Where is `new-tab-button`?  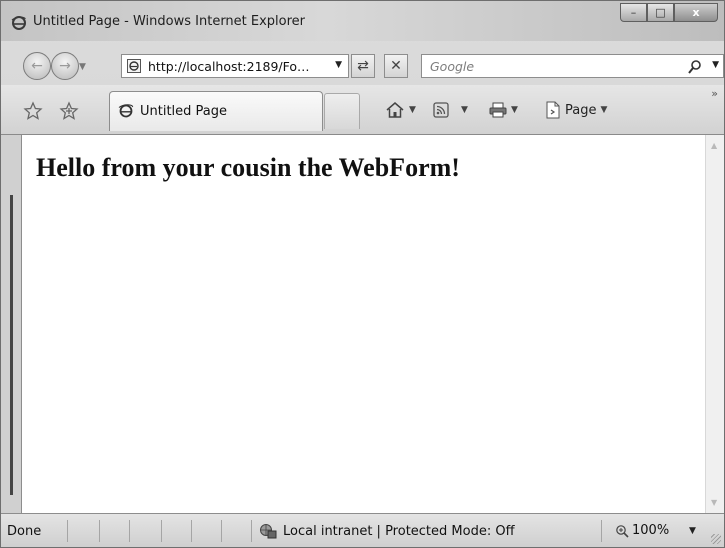 new-tab-button is located at coordinates (342, 111).